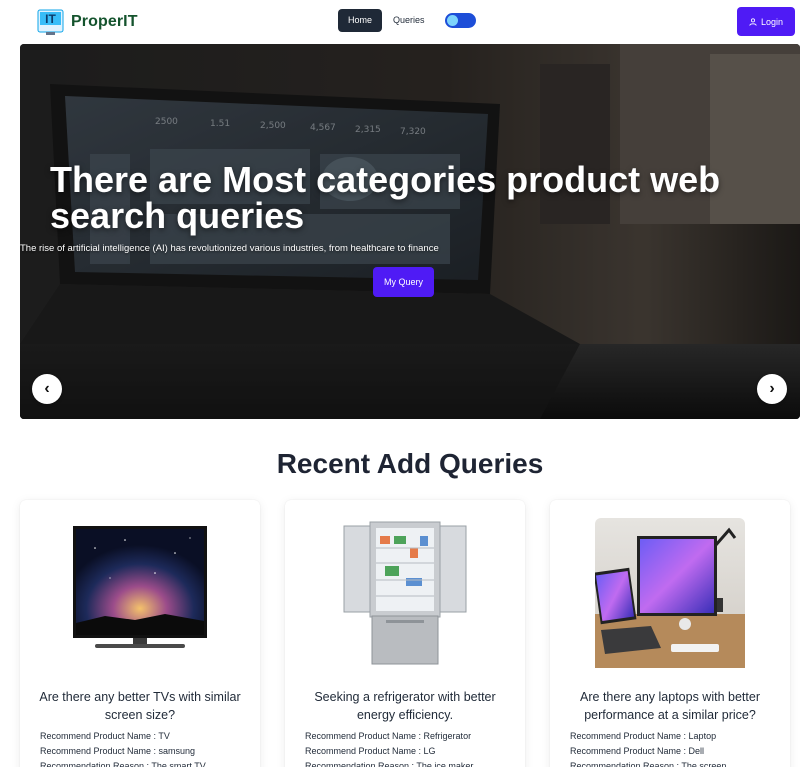 This screenshot has height=767, width=802. What do you see at coordinates (772, 21) in the screenshot?
I see `login-label: Login` at bounding box center [772, 21].